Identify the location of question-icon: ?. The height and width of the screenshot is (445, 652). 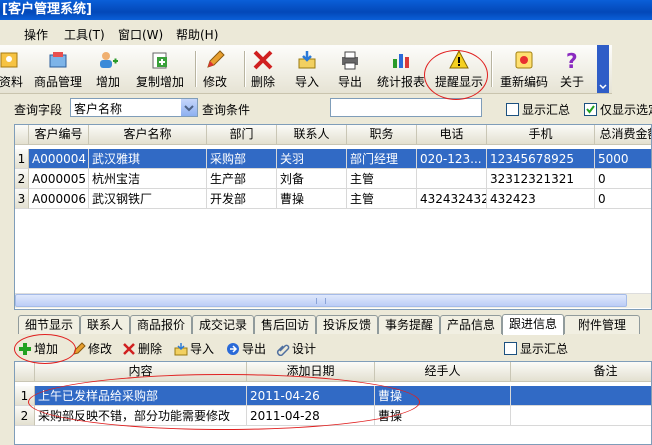
(572, 60).